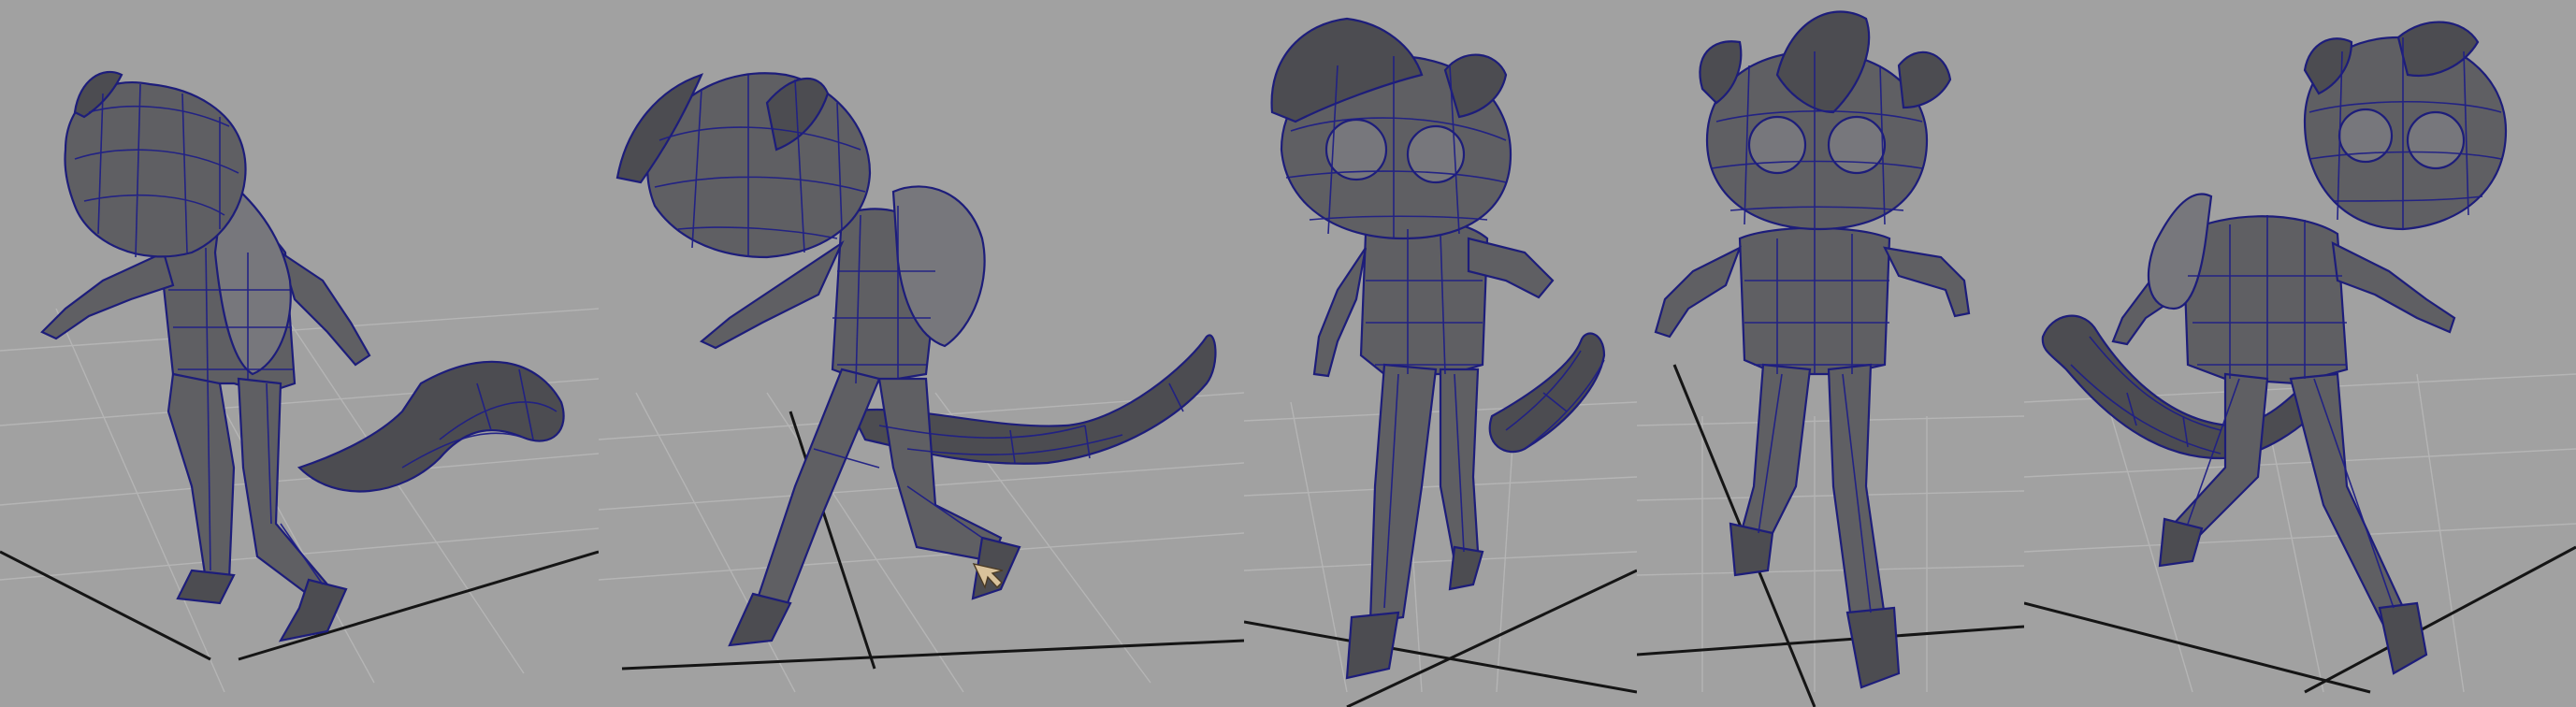 The height and width of the screenshot is (707, 2576). Describe the element at coordinates (1438, 349) in the screenshot. I see `character-model` at that location.